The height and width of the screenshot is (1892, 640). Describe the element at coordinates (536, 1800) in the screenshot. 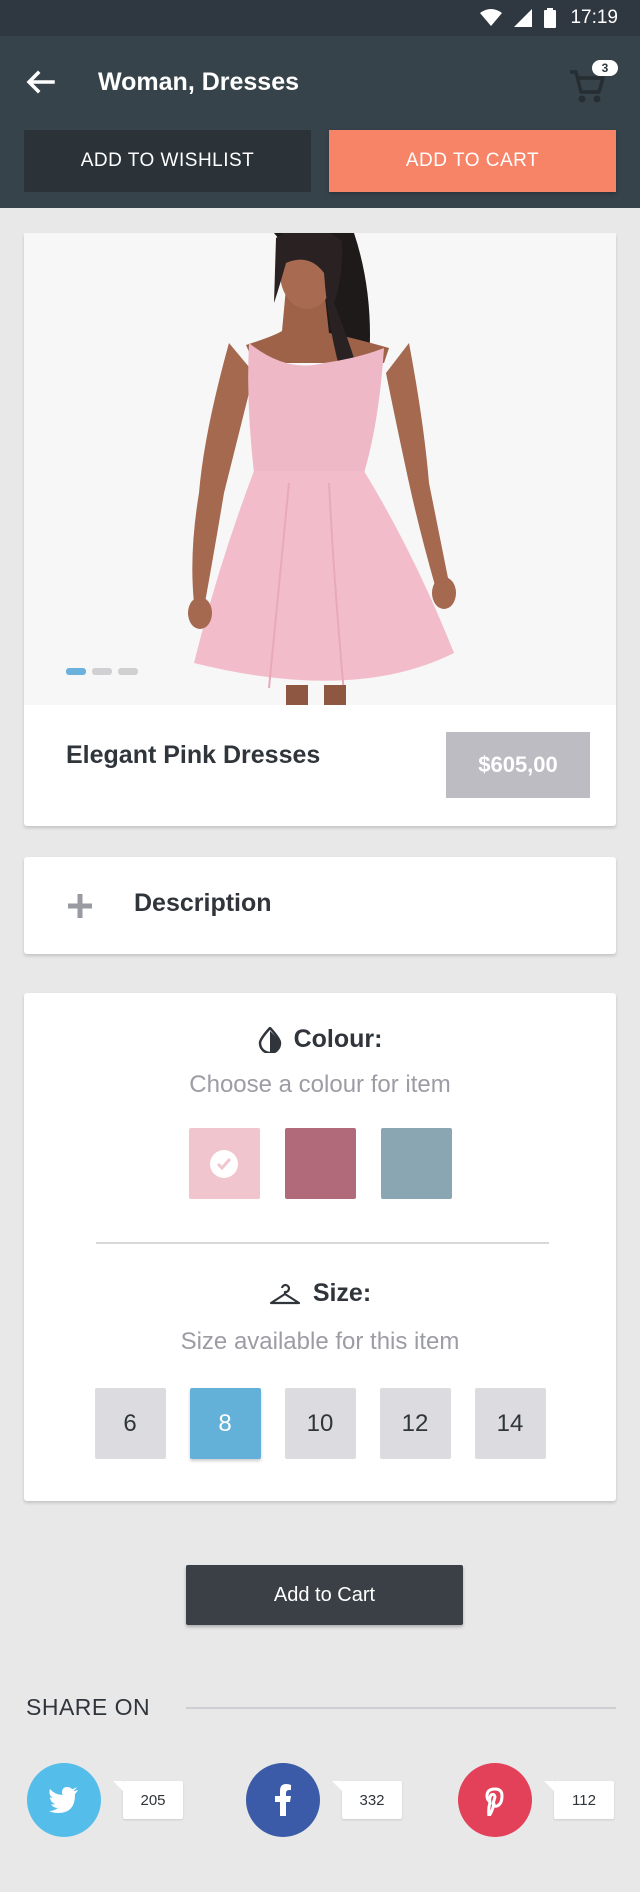

I see `share-pinterest: 112` at that location.